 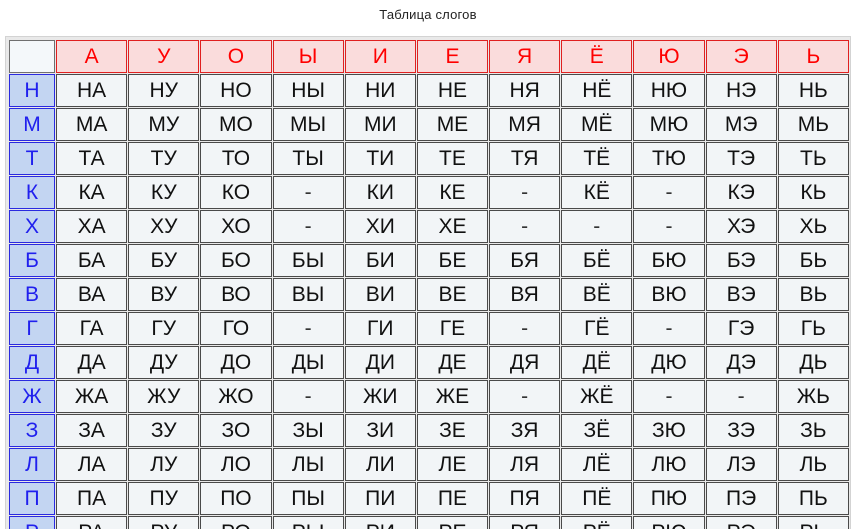 I want to click on syllable-cell-10-7: ЗЁ, so click(x=597, y=430).